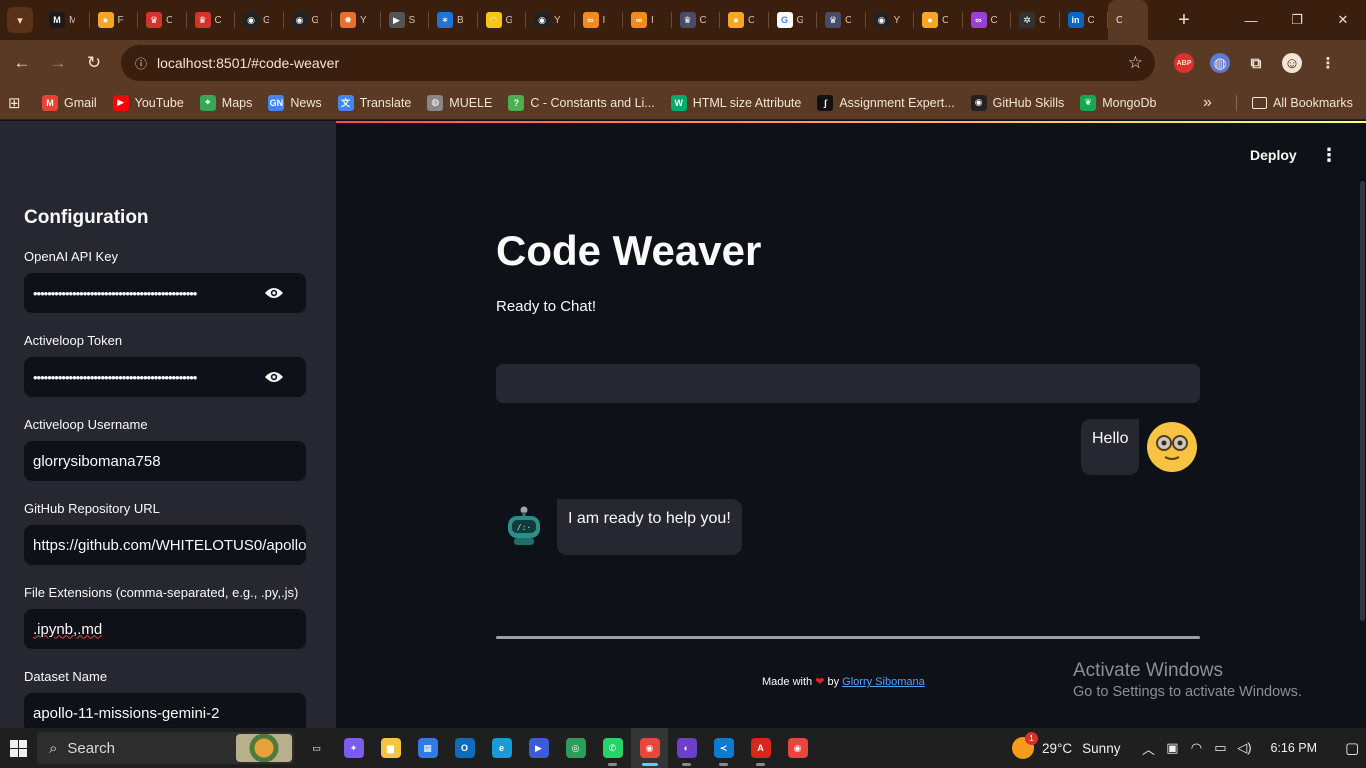 This screenshot has height=768, width=1366. I want to click on close-window-button: ✕, so click(1343, 20).